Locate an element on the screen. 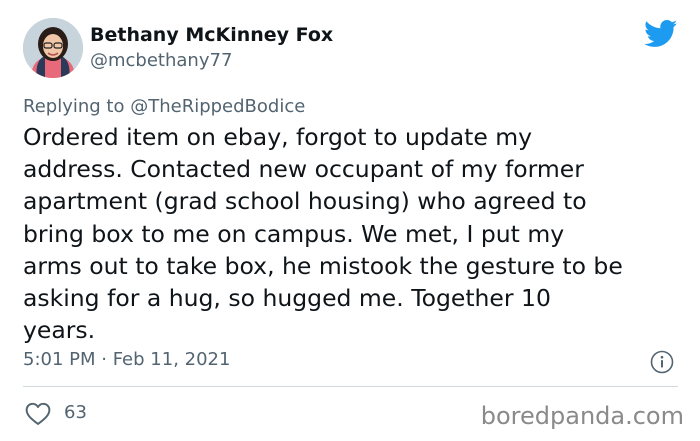  tweet-line: years. is located at coordinates (59, 330).